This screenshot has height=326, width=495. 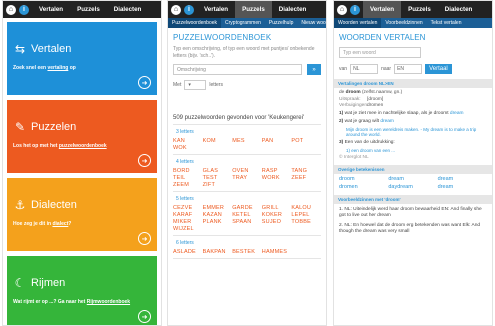 What do you see at coordinates (188, 252) in the screenshot?
I see `word-item: ASLADE` at bounding box center [188, 252].